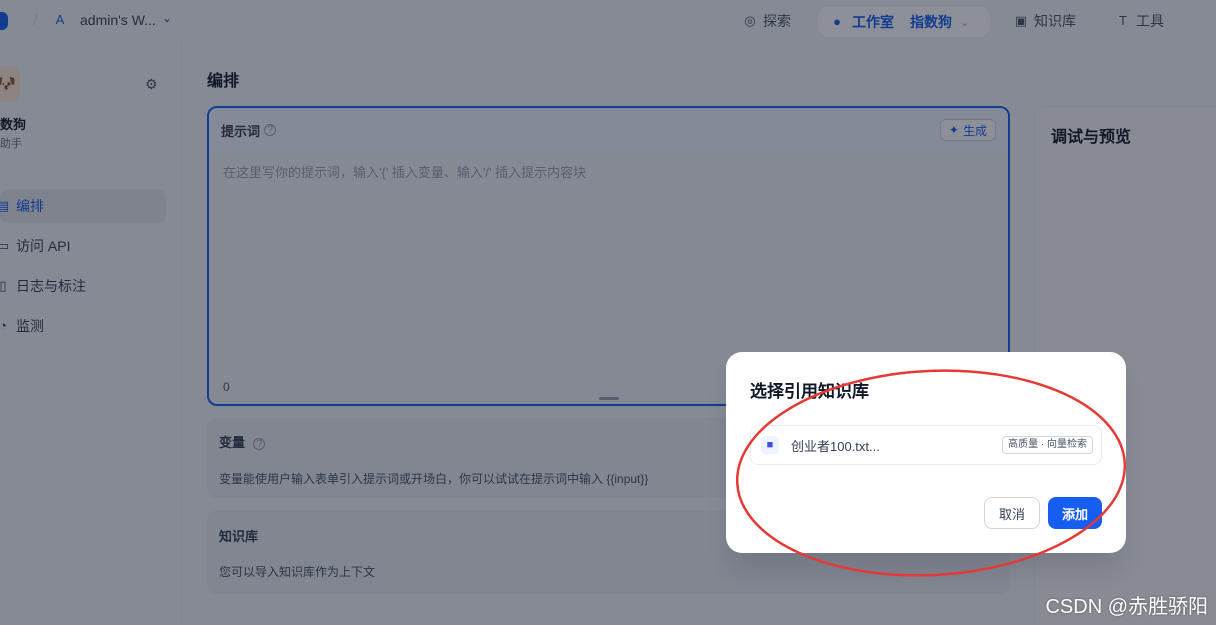  What do you see at coordinates (770, 445) in the screenshot?
I see `folder-icon: ■` at bounding box center [770, 445].